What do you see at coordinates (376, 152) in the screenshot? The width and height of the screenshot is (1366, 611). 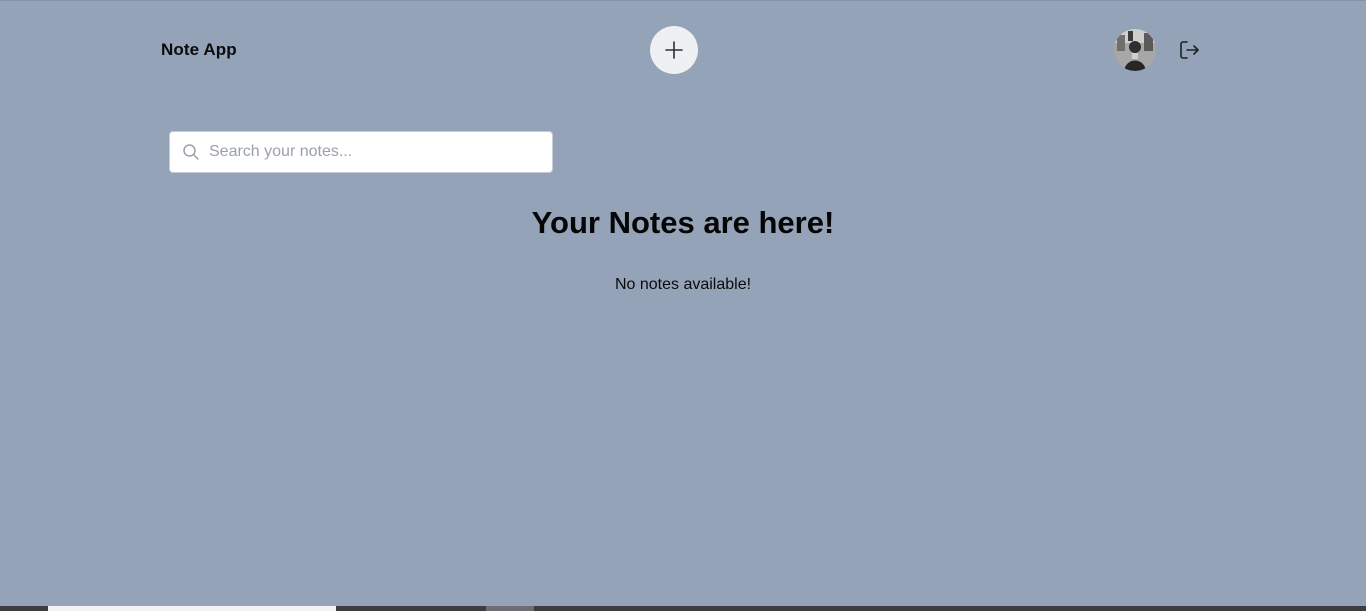 I see `search-input` at bounding box center [376, 152].